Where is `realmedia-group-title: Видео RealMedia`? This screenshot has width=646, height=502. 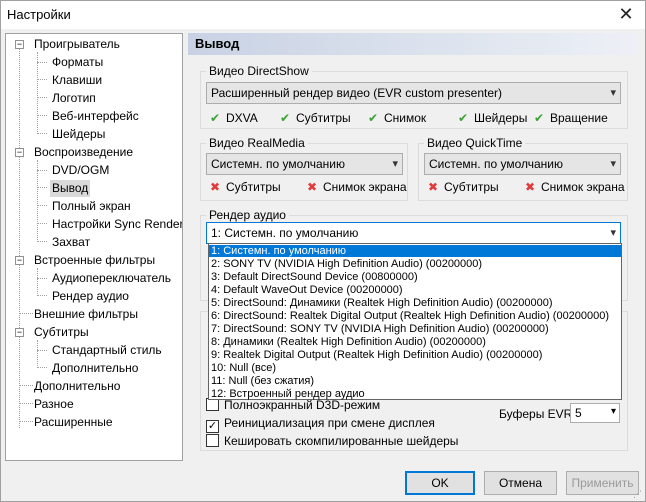 realmedia-group-title: Видео RealMedia is located at coordinates (257, 143).